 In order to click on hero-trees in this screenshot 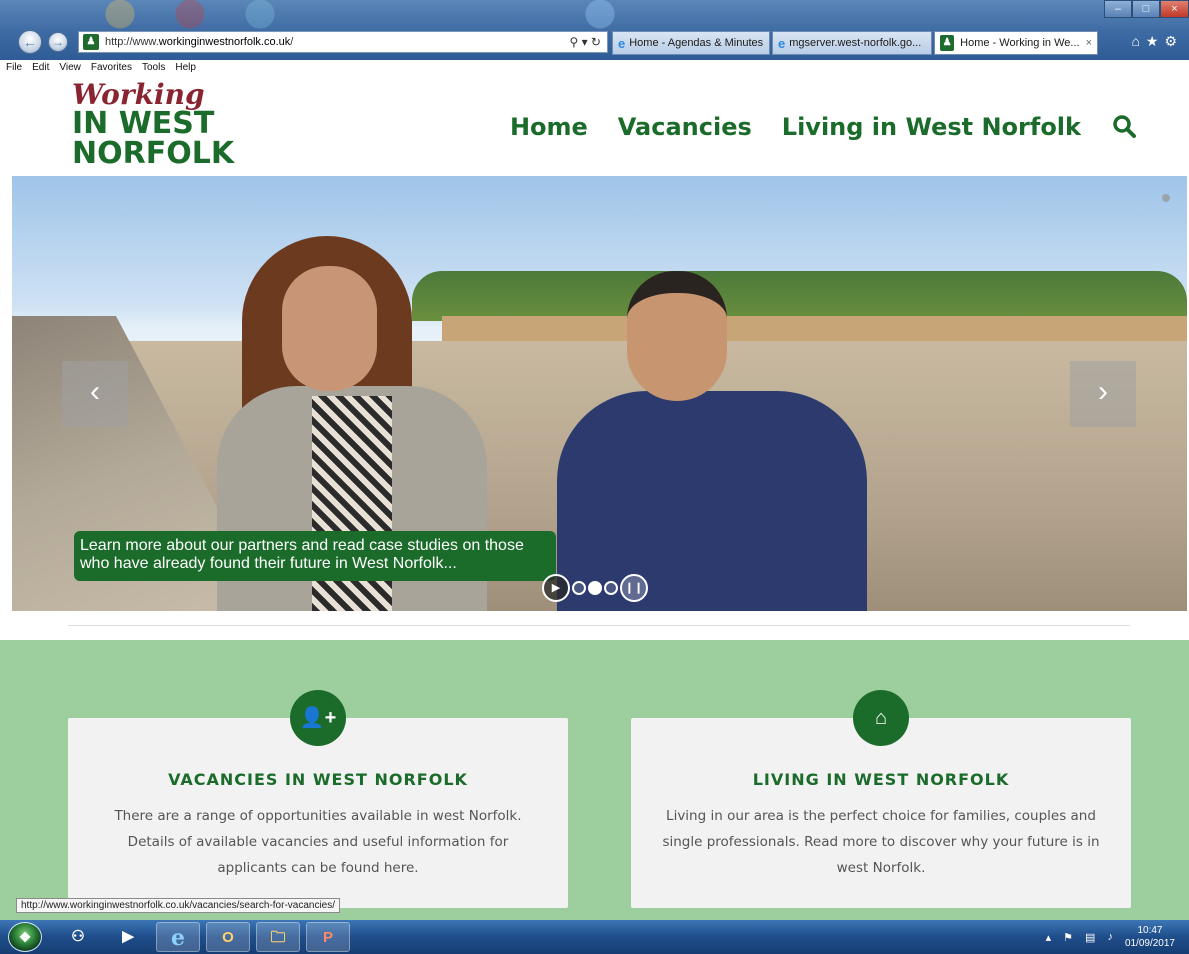, I will do `click(799, 296)`.